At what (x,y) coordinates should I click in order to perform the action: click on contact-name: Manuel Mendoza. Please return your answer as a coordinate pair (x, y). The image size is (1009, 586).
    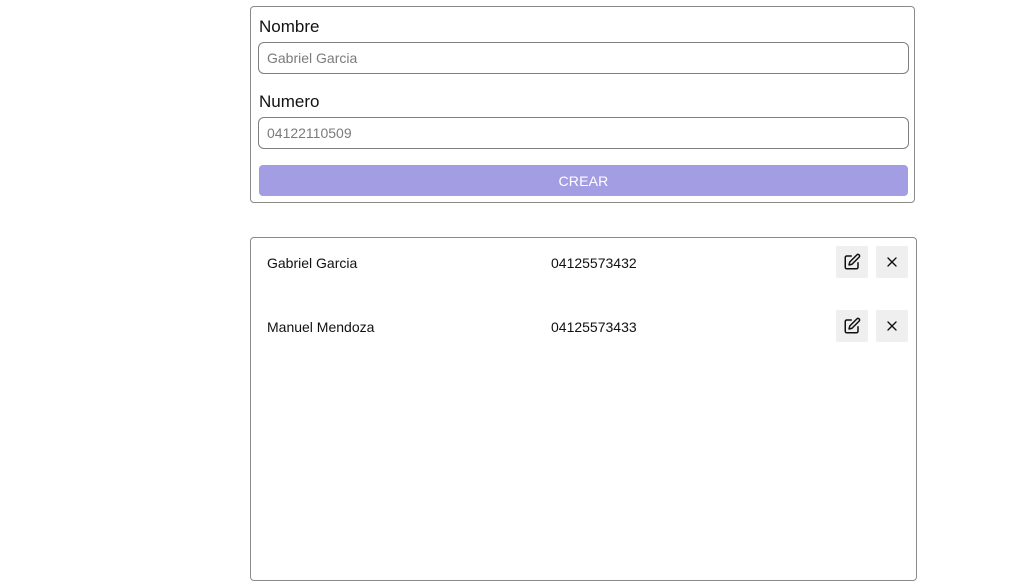
    Looking at the image, I should click on (321, 327).